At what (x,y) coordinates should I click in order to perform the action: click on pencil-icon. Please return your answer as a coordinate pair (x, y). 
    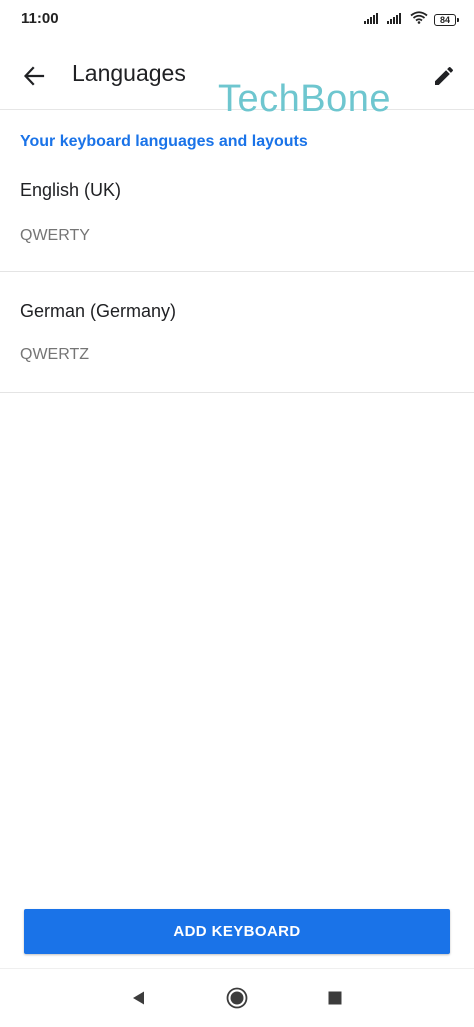
    Looking at the image, I should click on (444, 75).